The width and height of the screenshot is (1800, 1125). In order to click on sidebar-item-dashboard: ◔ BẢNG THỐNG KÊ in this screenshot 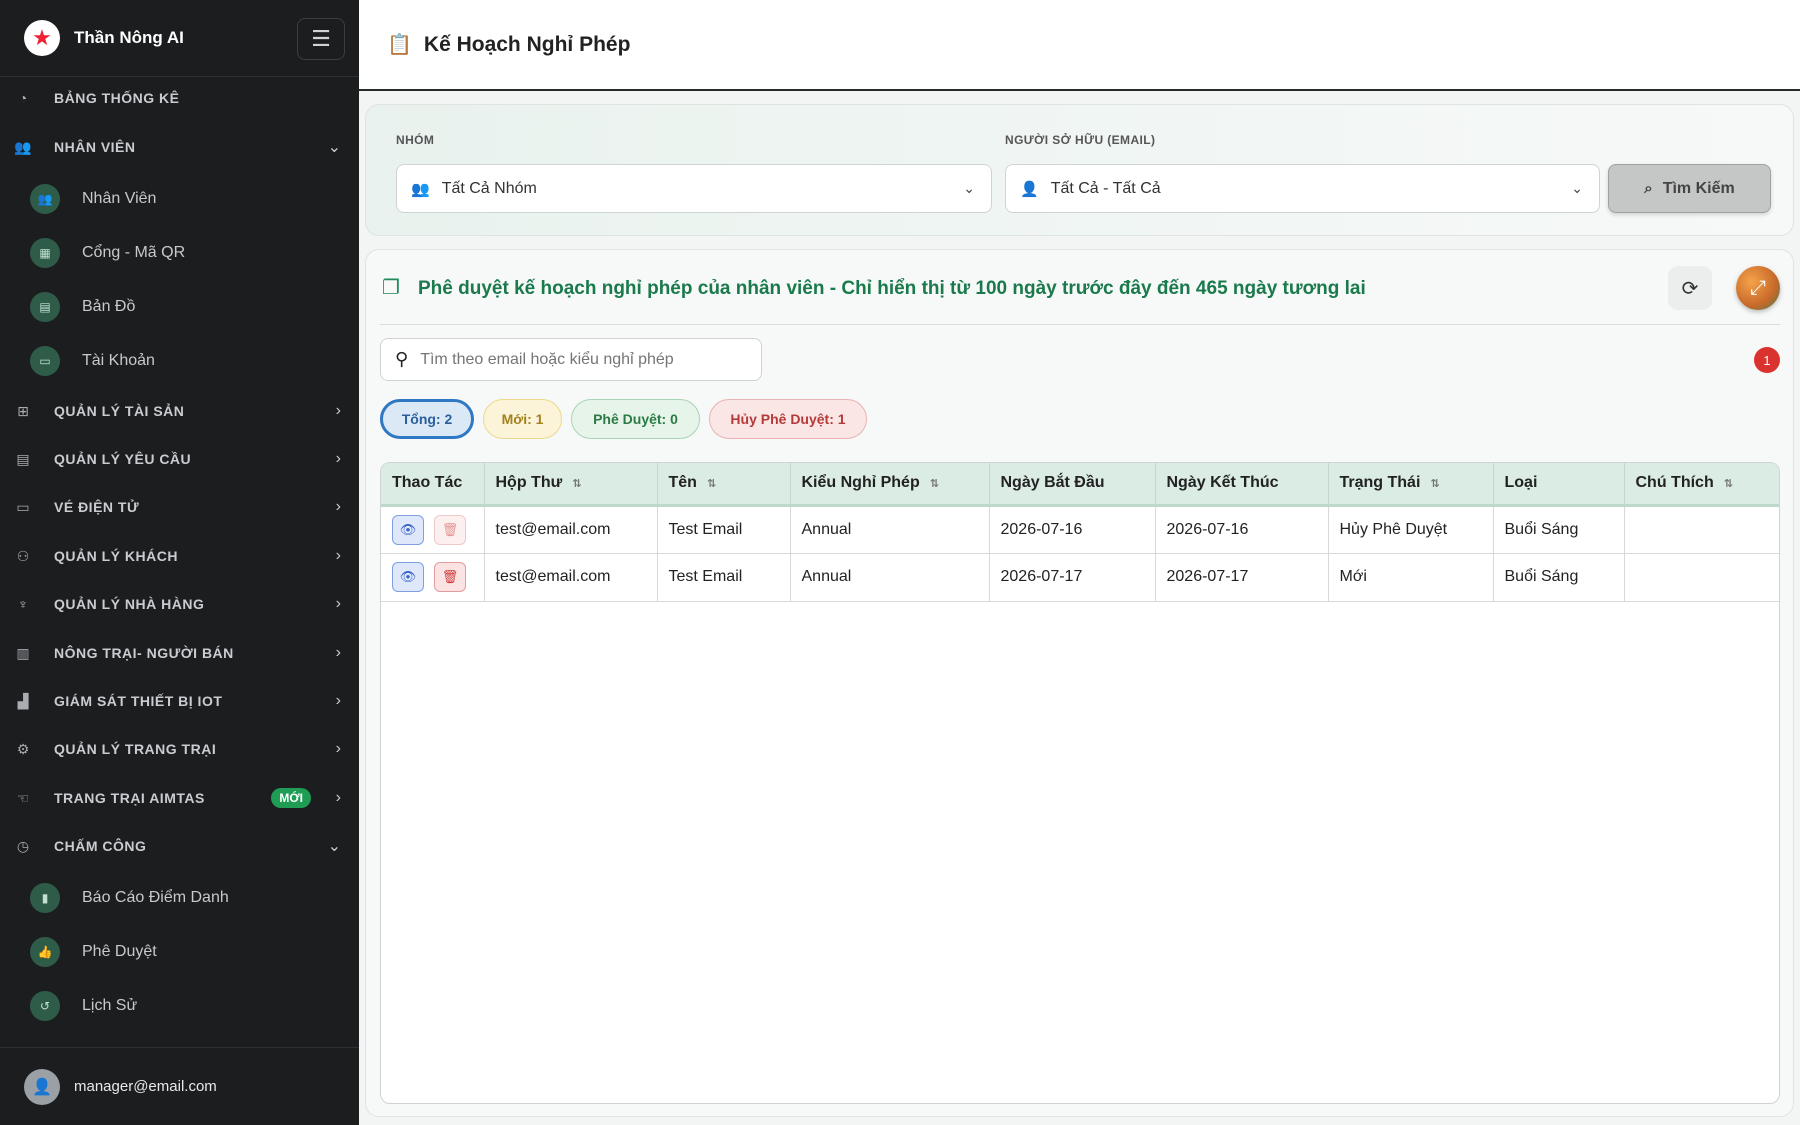, I will do `click(179, 98)`.